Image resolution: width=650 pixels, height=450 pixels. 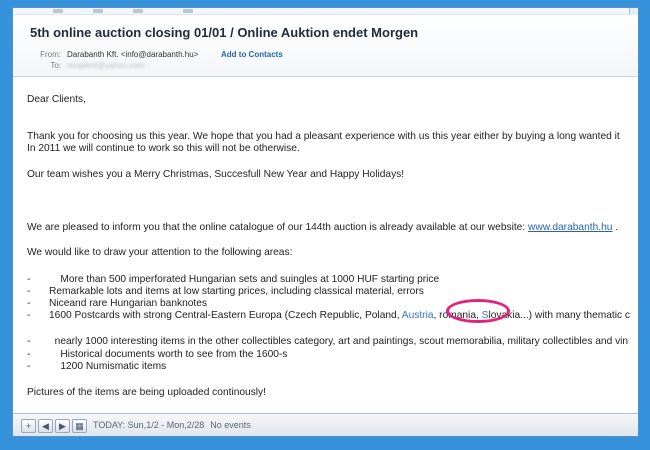 I want to click on from-value: Darabanth Kft. <info@darabanth.hu>, so click(x=133, y=54).